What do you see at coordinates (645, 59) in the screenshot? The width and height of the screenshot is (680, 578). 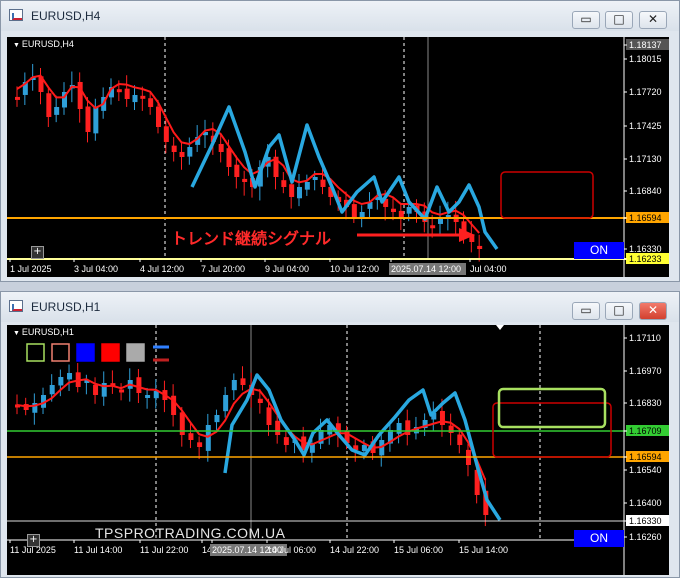 I see `price-tick-label: 1.18015` at bounding box center [645, 59].